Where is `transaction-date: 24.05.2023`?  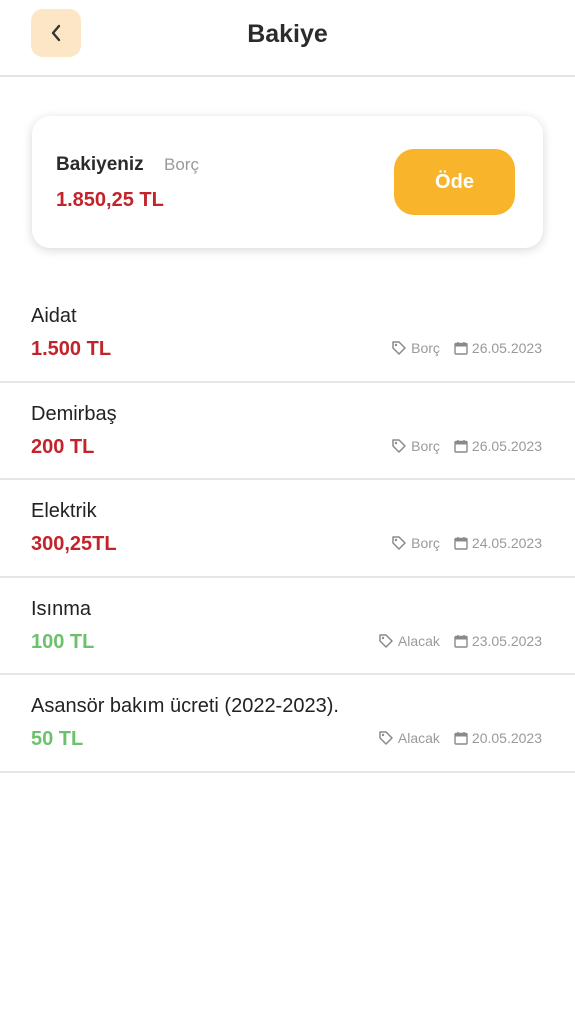
transaction-date: 24.05.2023 is located at coordinates (506, 543).